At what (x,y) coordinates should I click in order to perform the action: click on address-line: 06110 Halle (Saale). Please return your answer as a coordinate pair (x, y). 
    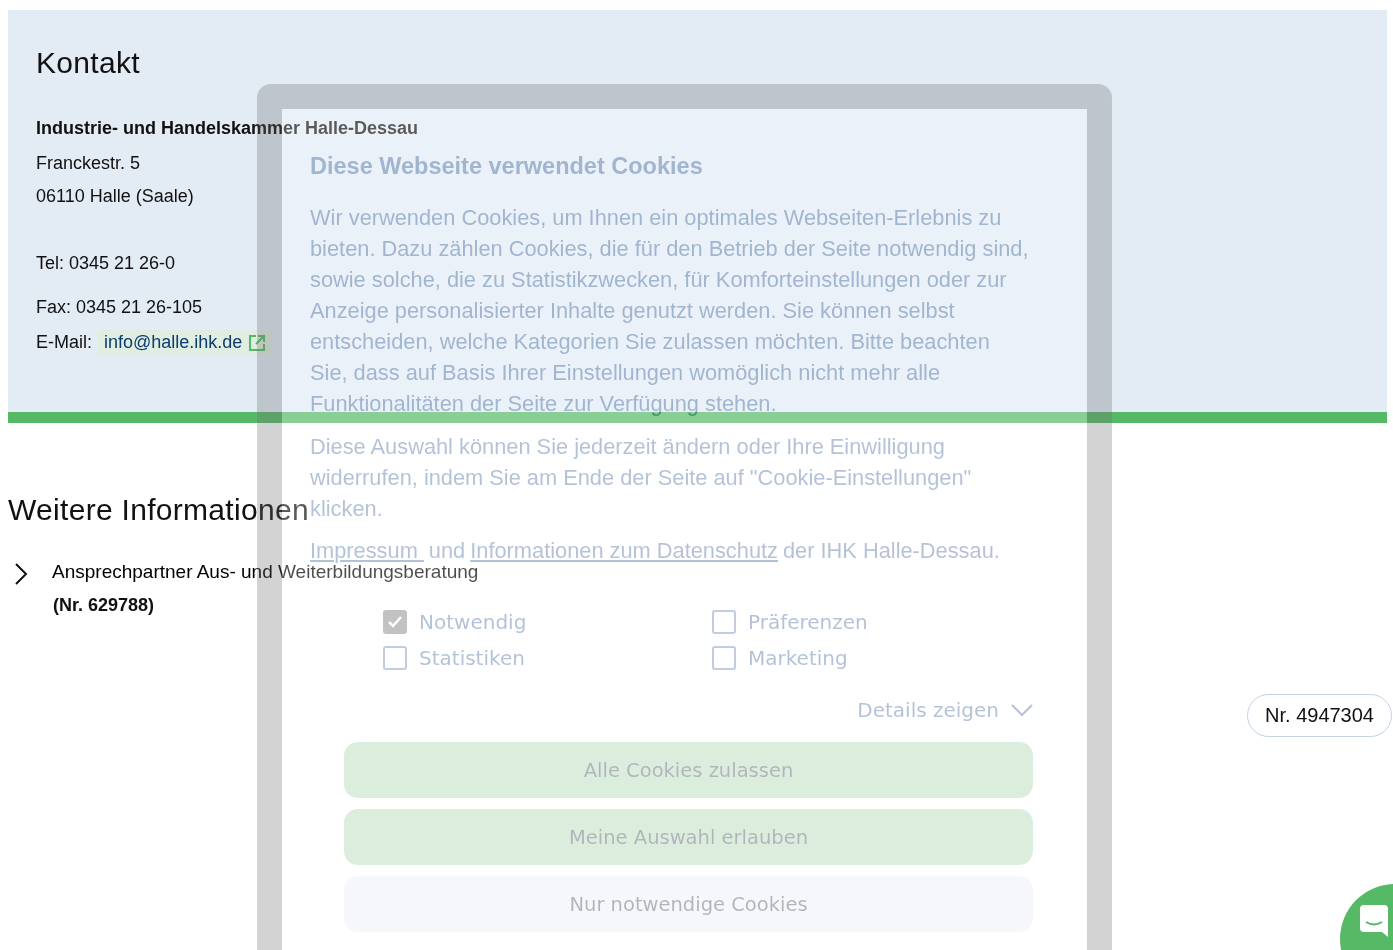
    Looking at the image, I should click on (115, 196).